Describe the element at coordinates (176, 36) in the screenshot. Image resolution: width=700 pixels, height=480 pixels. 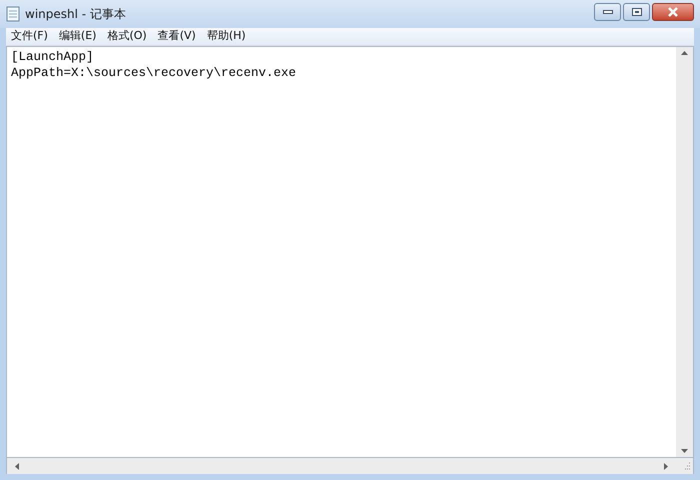
I see `menu-item: 查看(V)` at that location.